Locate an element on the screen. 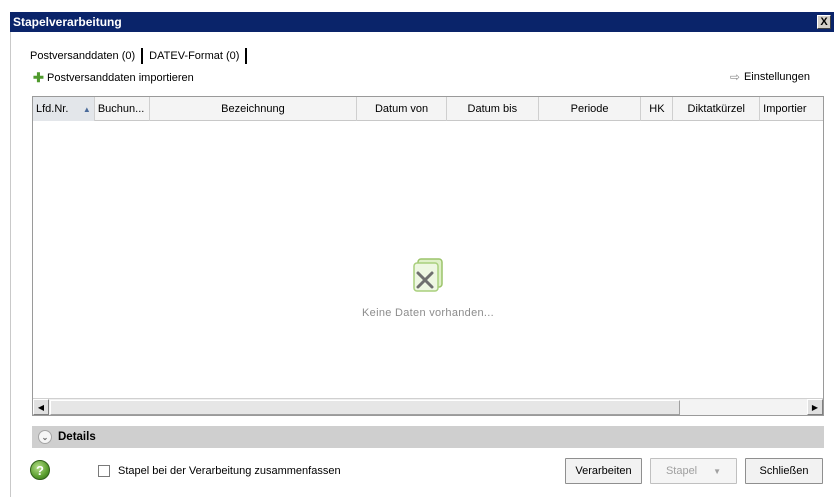  window-titlebar: Stapelverarbeitung X is located at coordinates (422, 22).